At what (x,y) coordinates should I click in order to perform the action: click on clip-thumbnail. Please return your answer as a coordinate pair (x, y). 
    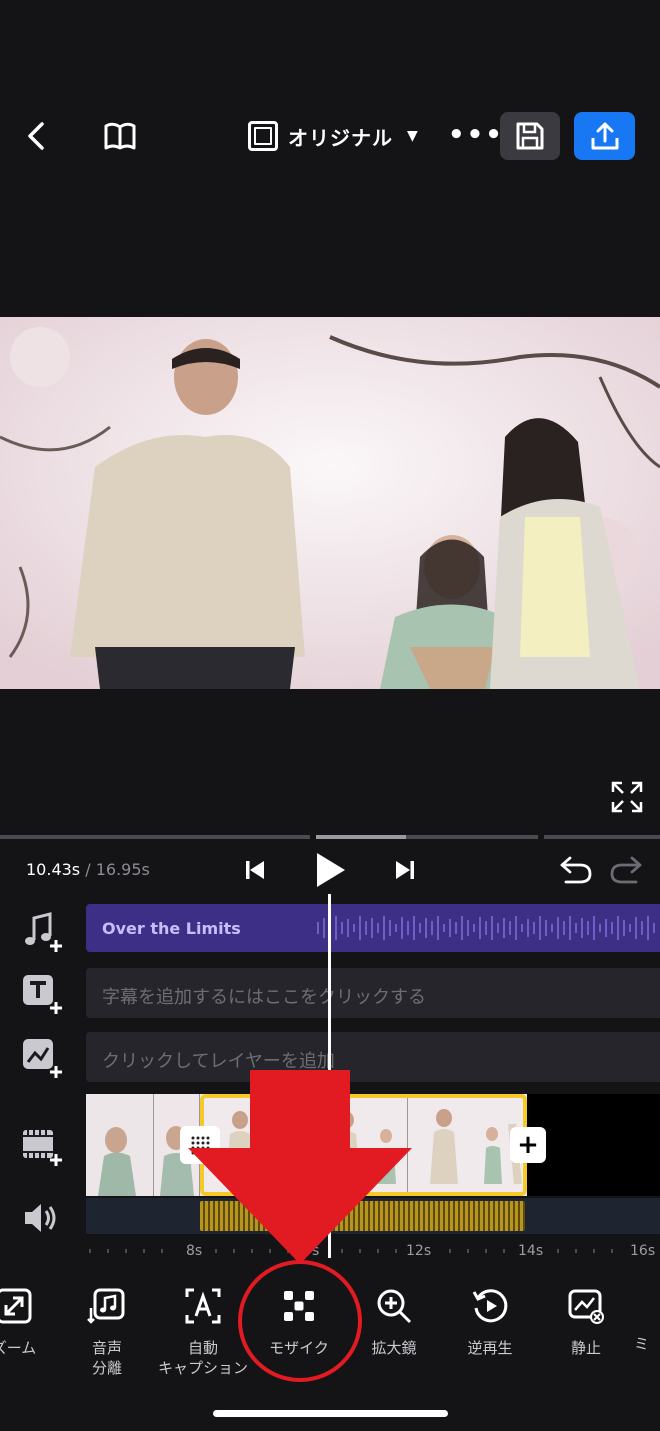
    Looking at the image, I should click on (120, 1145).